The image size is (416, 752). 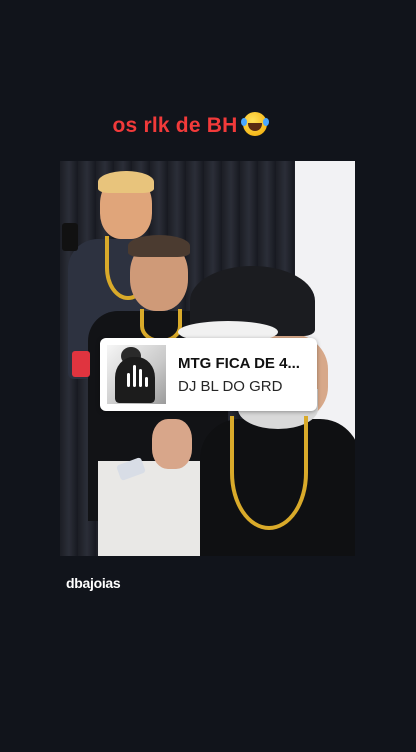 I want to click on pointing-hand, so click(x=172, y=444).